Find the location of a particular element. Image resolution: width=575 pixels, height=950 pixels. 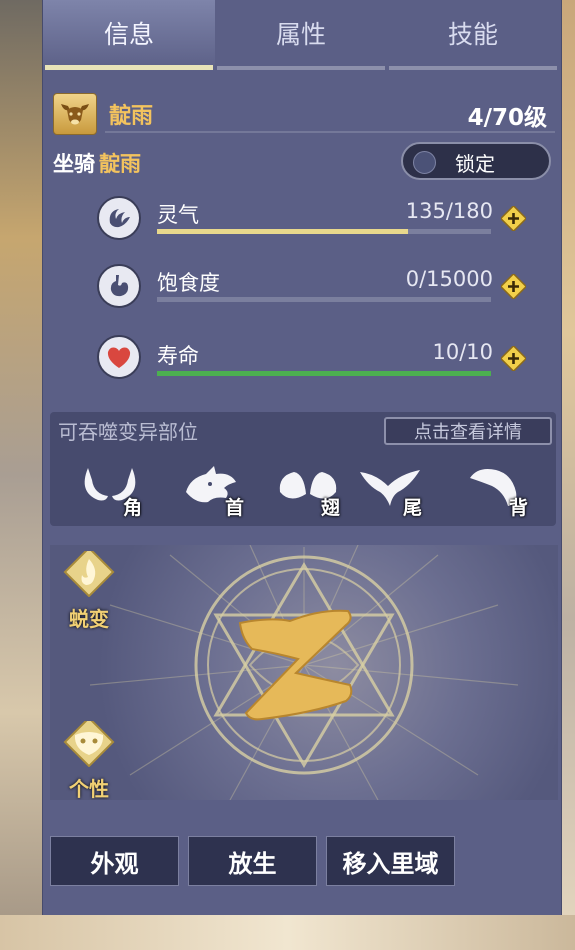

tab-skills: 技能 is located at coordinates (473, 36).